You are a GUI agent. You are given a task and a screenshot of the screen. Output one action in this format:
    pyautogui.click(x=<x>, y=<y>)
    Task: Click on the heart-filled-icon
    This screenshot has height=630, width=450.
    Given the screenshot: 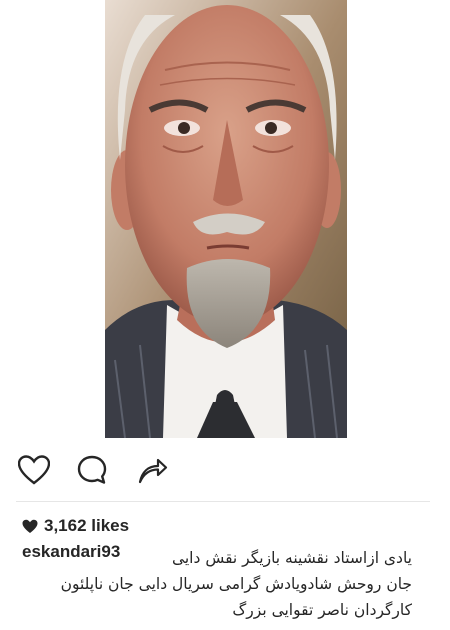 What is the action you would take?
    pyautogui.click(x=30, y=526)
    